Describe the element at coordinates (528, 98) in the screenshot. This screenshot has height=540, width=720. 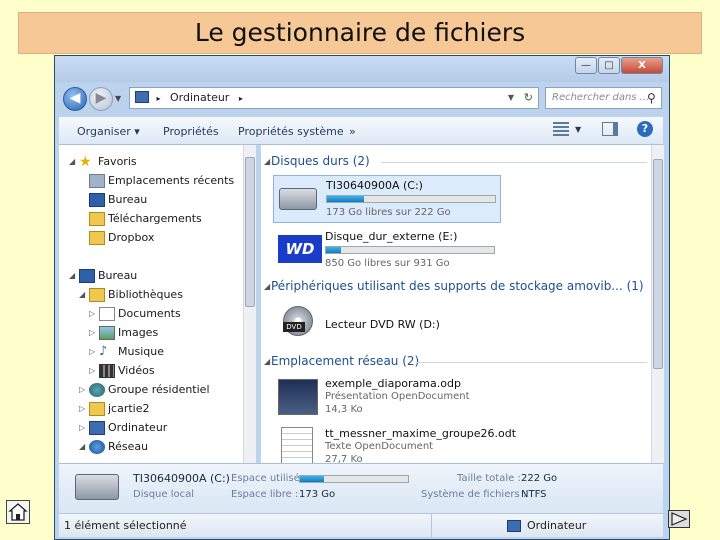
I see `refresh-icon: ↻` at that location.